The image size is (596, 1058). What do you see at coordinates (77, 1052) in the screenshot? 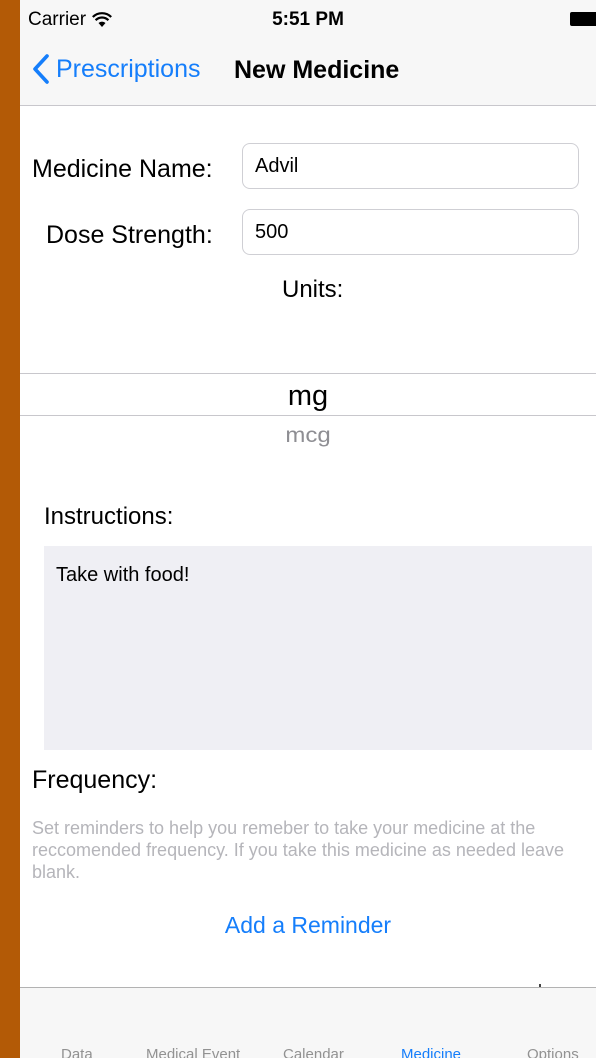
I see `tab-data: Data` at bounding box center [77, 1052].